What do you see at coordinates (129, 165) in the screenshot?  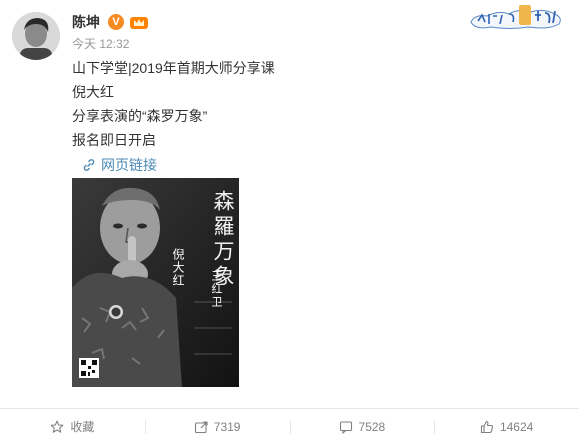 I see `web-link-label: 网页链接` at bounding box center [129, 165].